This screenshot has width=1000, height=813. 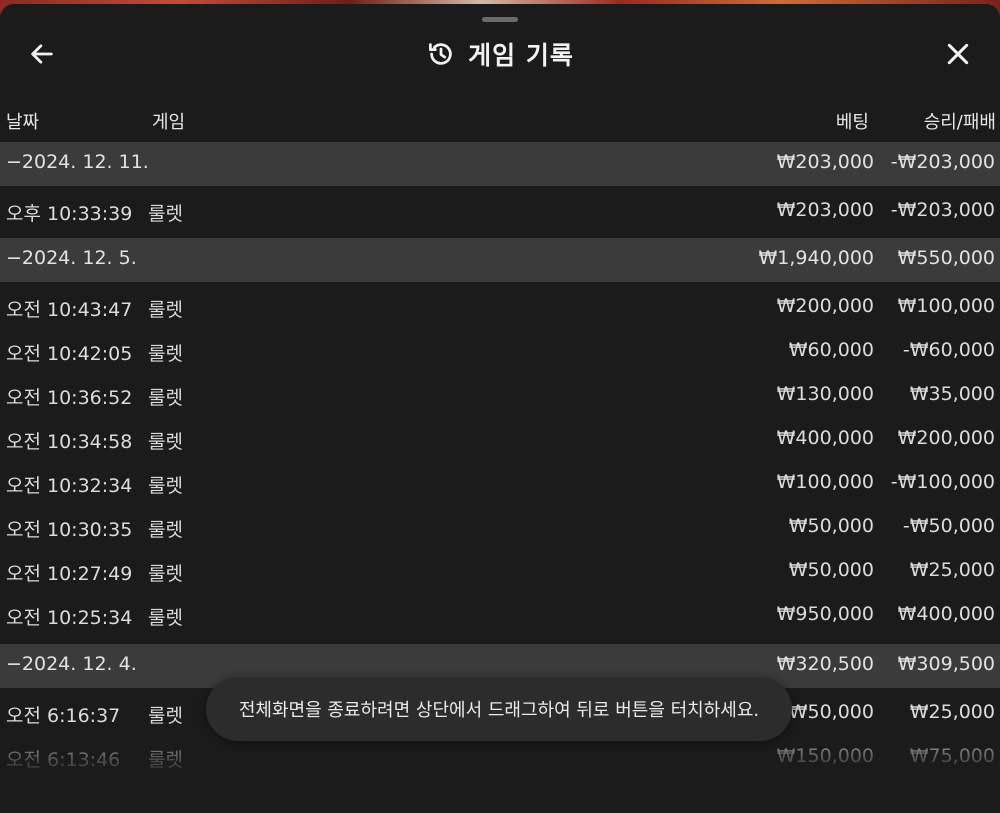 I want to click on history-icon, so click(x=440, y=54).